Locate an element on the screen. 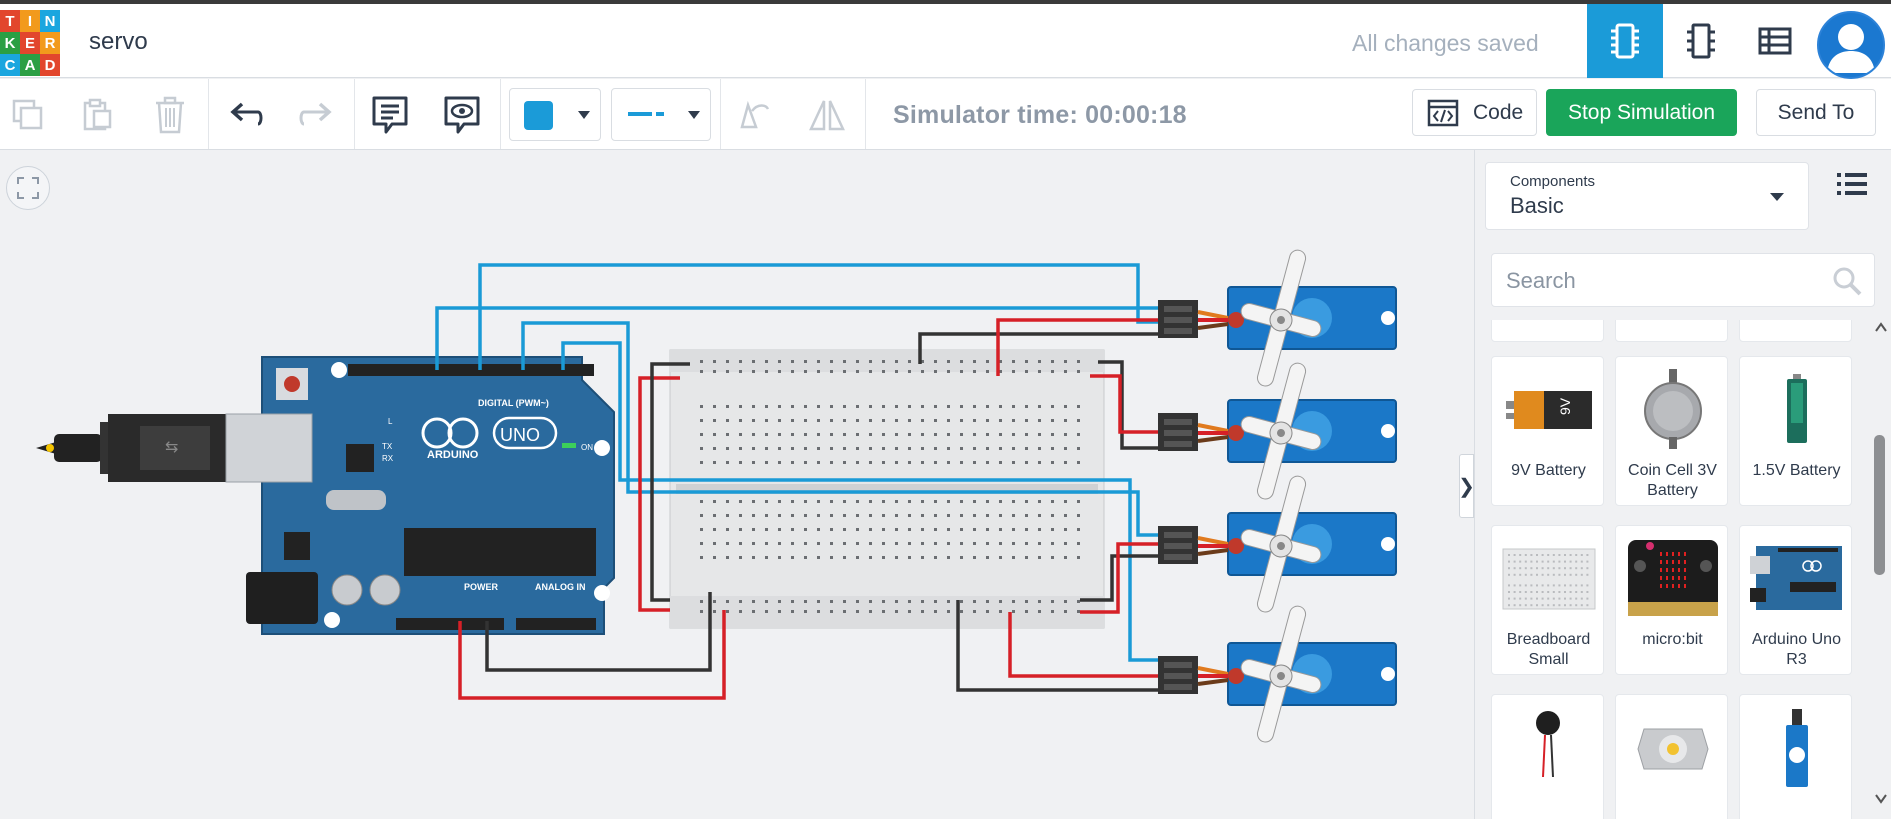 This screenshot has height=819, width=1891. rx-led-label: RX is located at coordinates (388, 458).